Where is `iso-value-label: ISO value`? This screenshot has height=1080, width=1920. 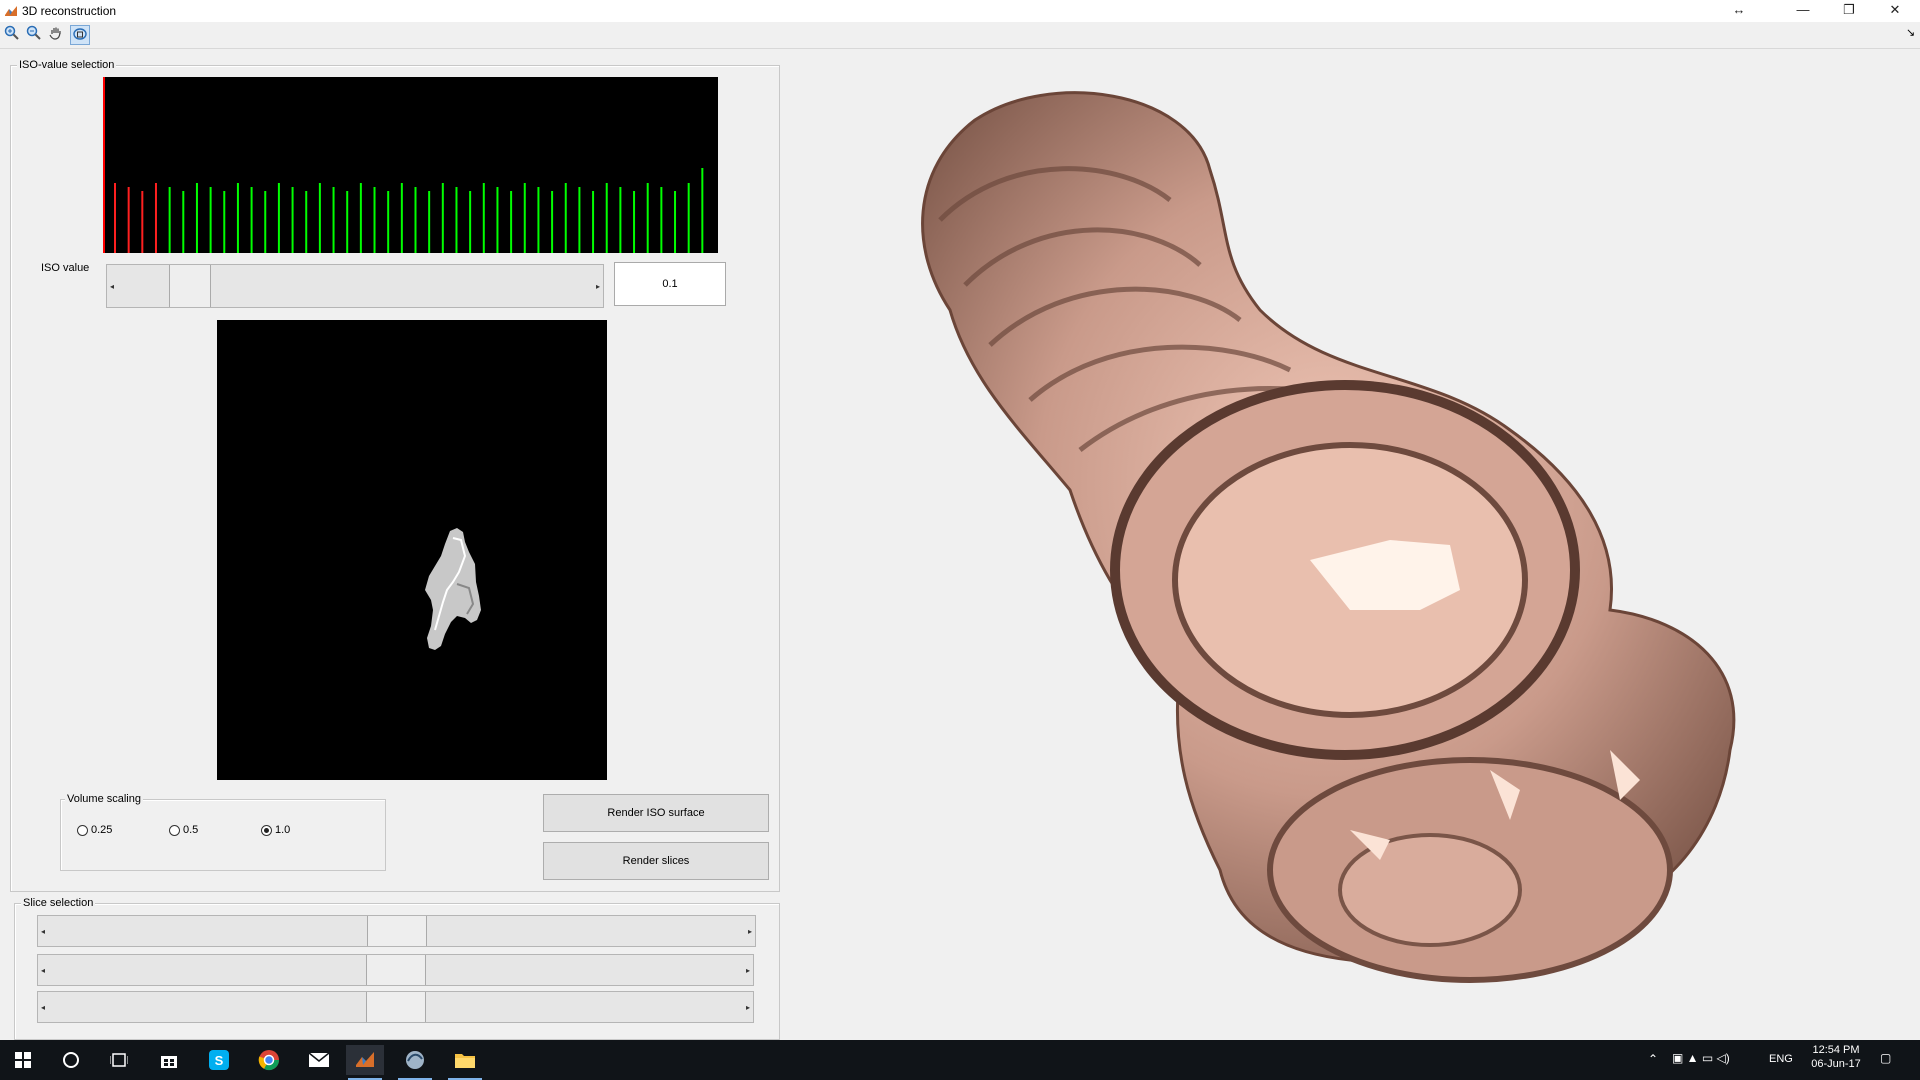 iso-value-label: ISO value is located at coordinates (65, 268).